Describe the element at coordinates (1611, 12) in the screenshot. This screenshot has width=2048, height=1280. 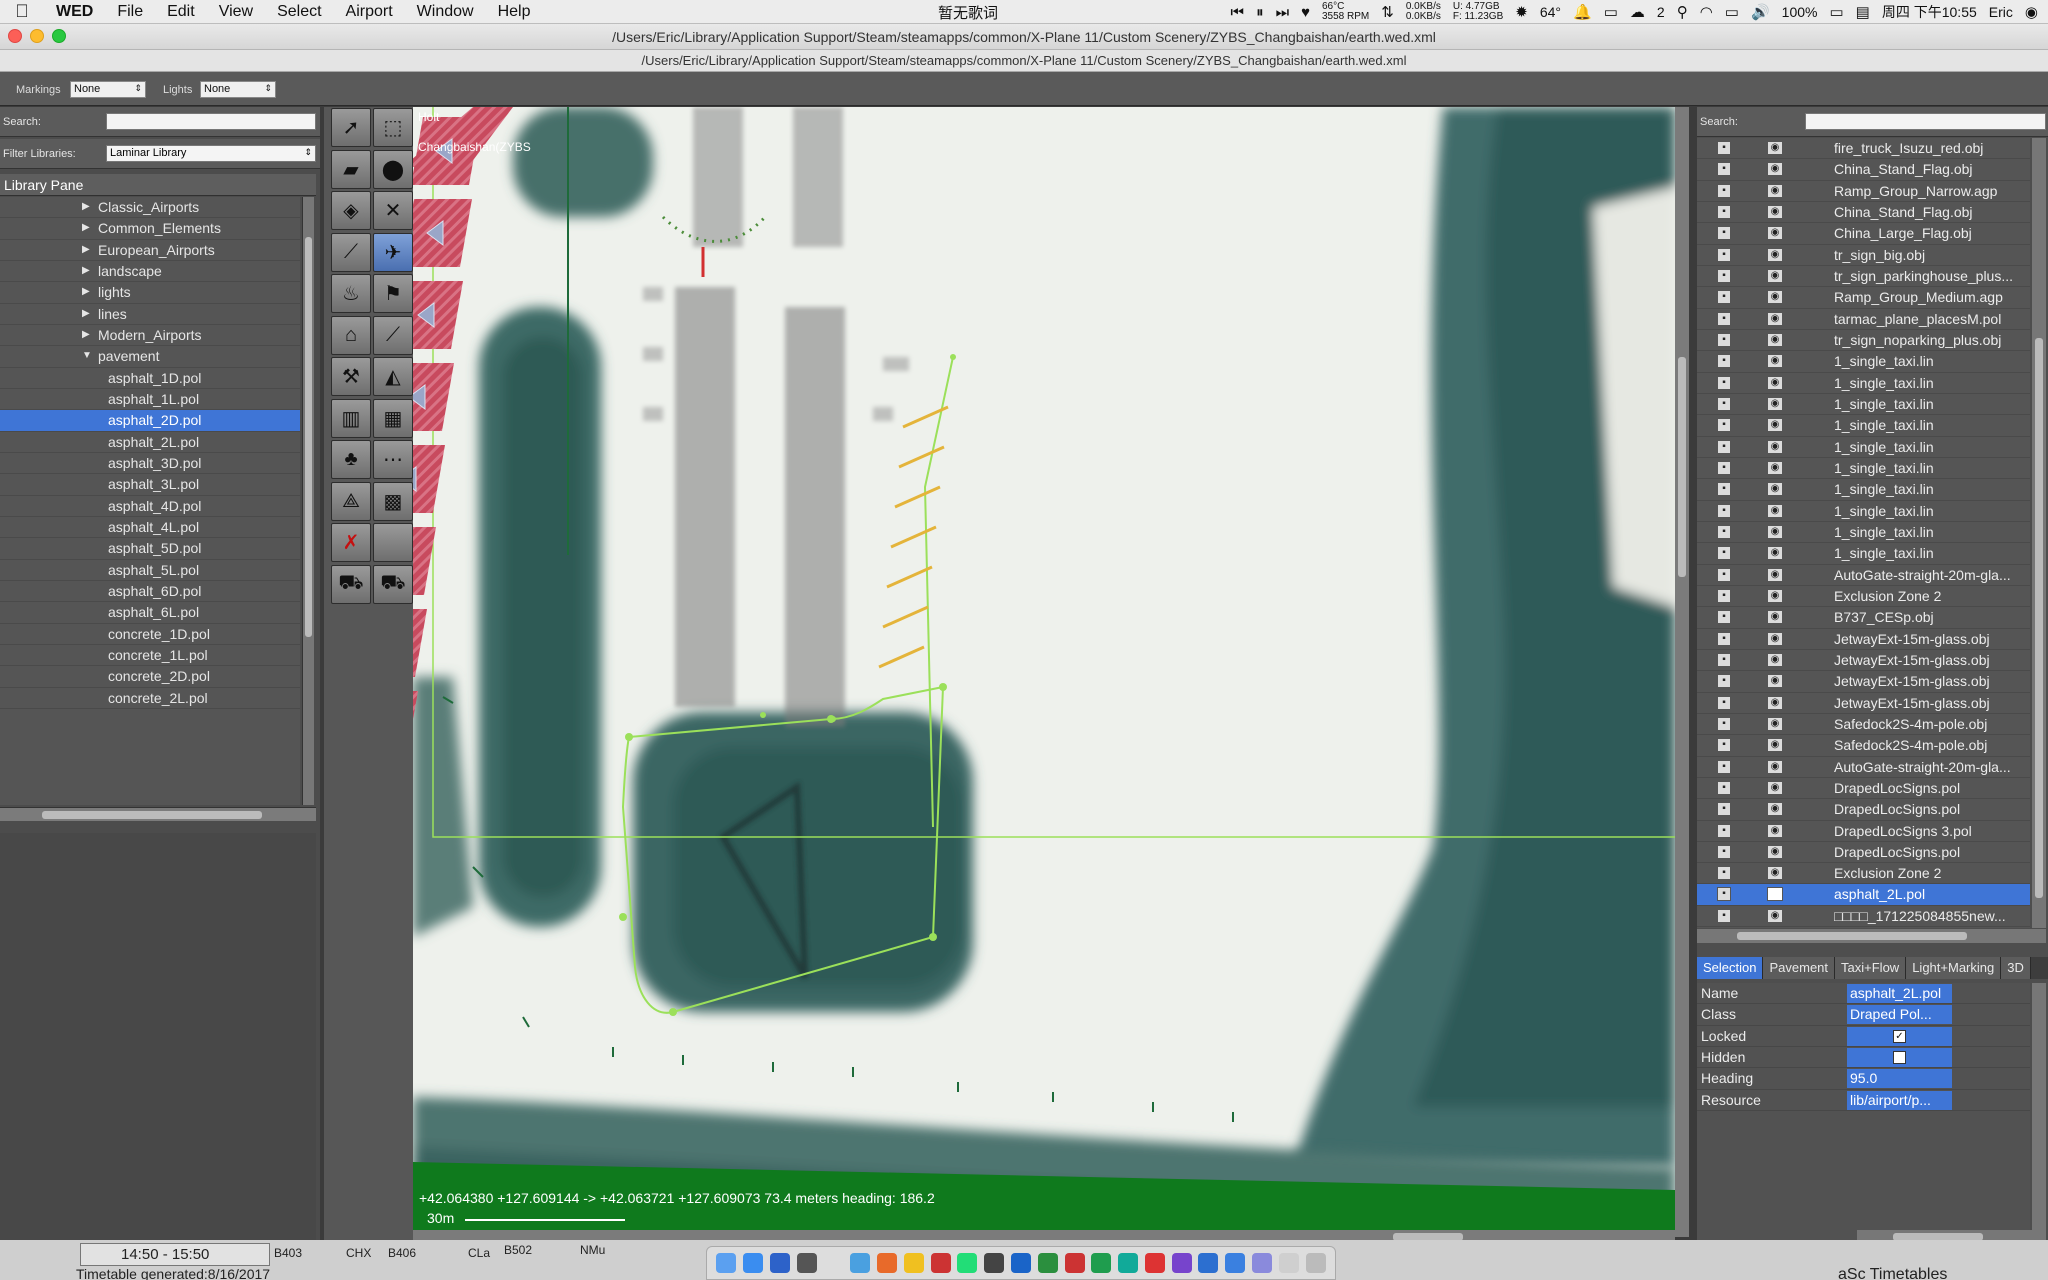
I see `display-icon: ▭` at that location.